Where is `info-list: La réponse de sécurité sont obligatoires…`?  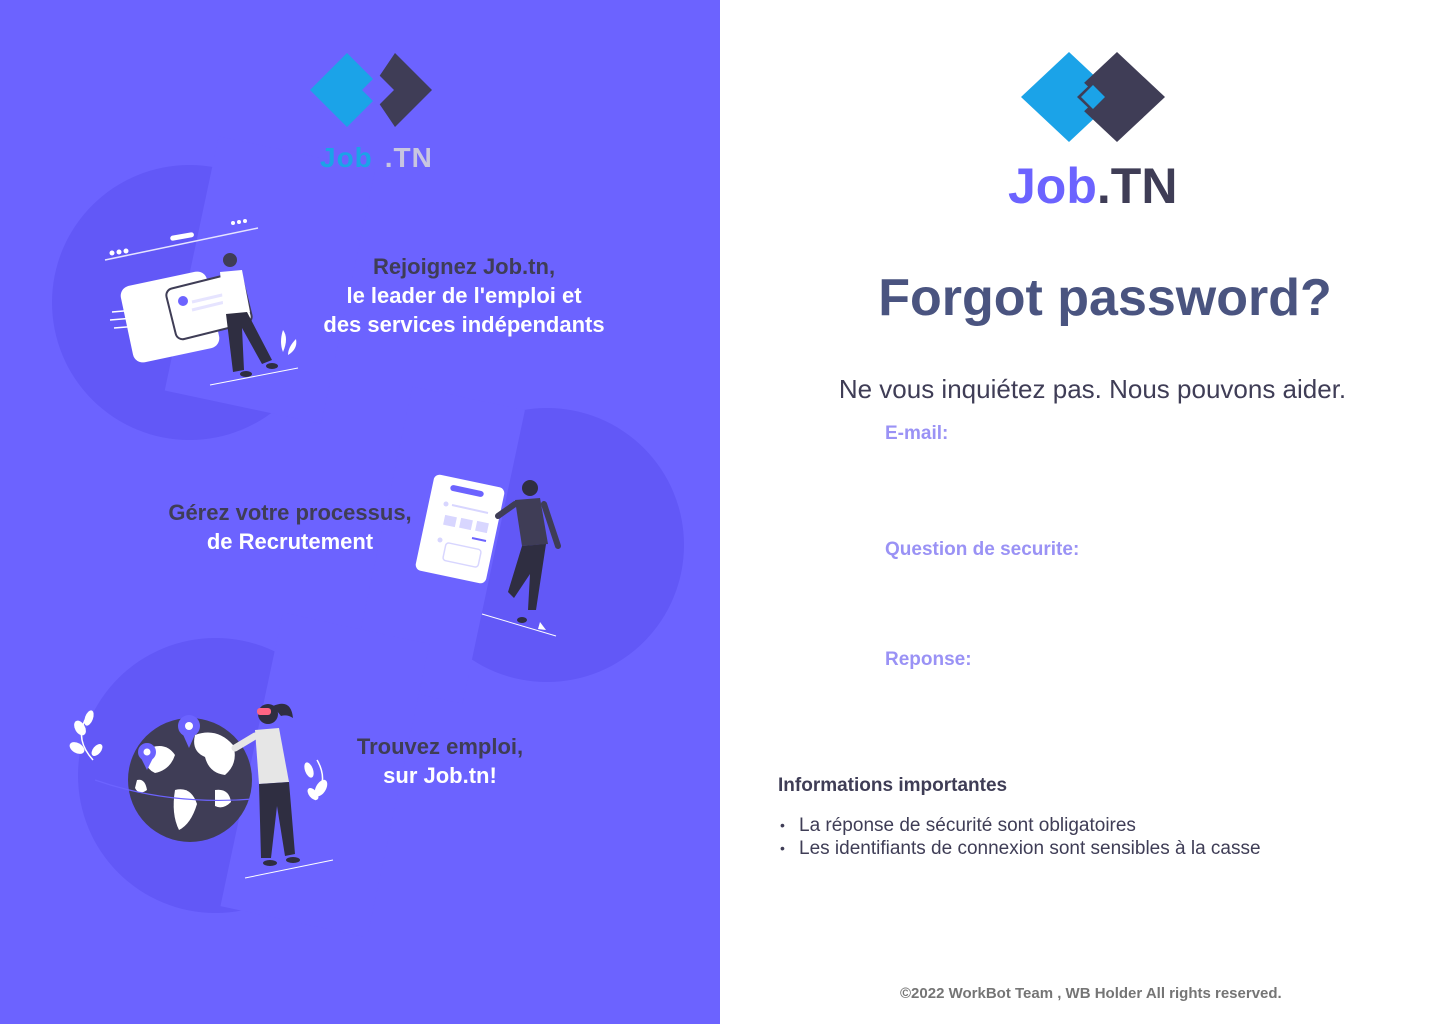 info-list: La réponse de sécurité sont obligatoires… is located at coordinates (1019, 837).